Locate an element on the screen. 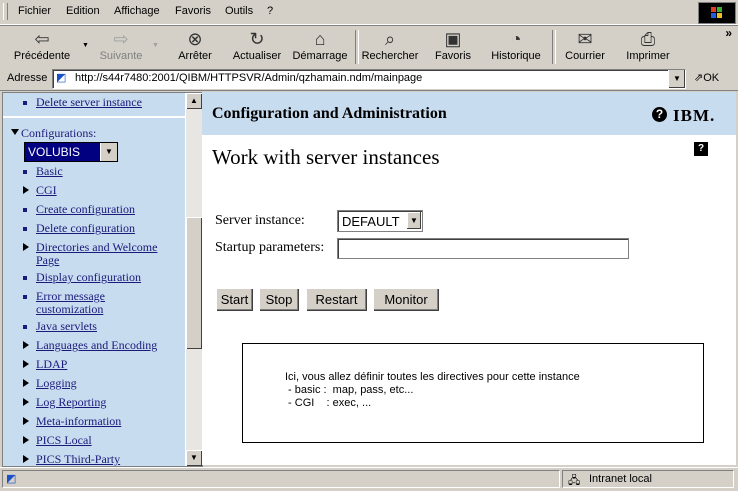 Image resolution: width=738 pixels, height=491 pixels. windows-logo is located at coordinates (717, 13).